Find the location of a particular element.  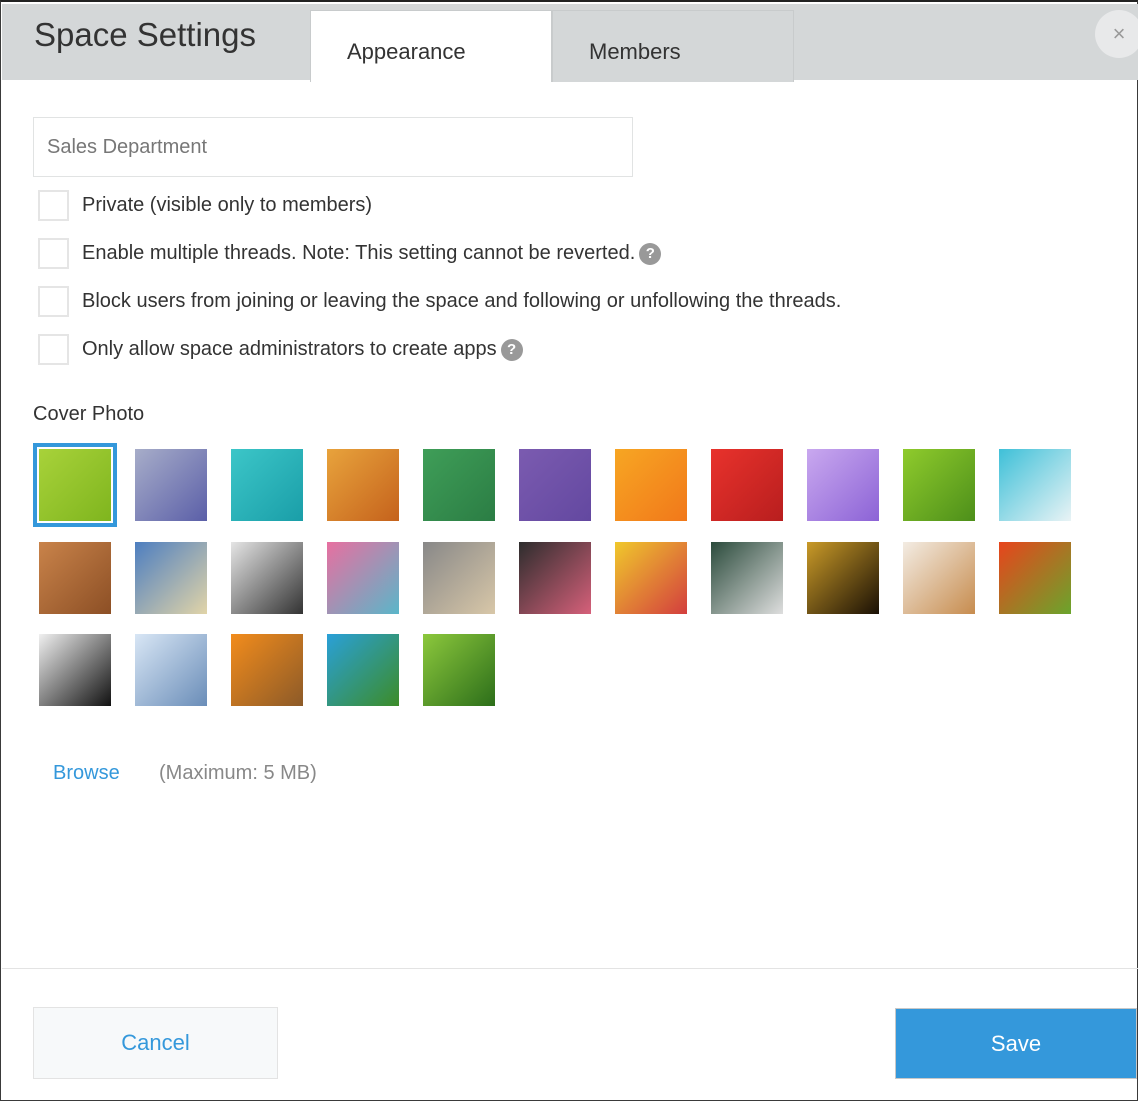

save-button: Save is located at coordinates (1016, 1043).